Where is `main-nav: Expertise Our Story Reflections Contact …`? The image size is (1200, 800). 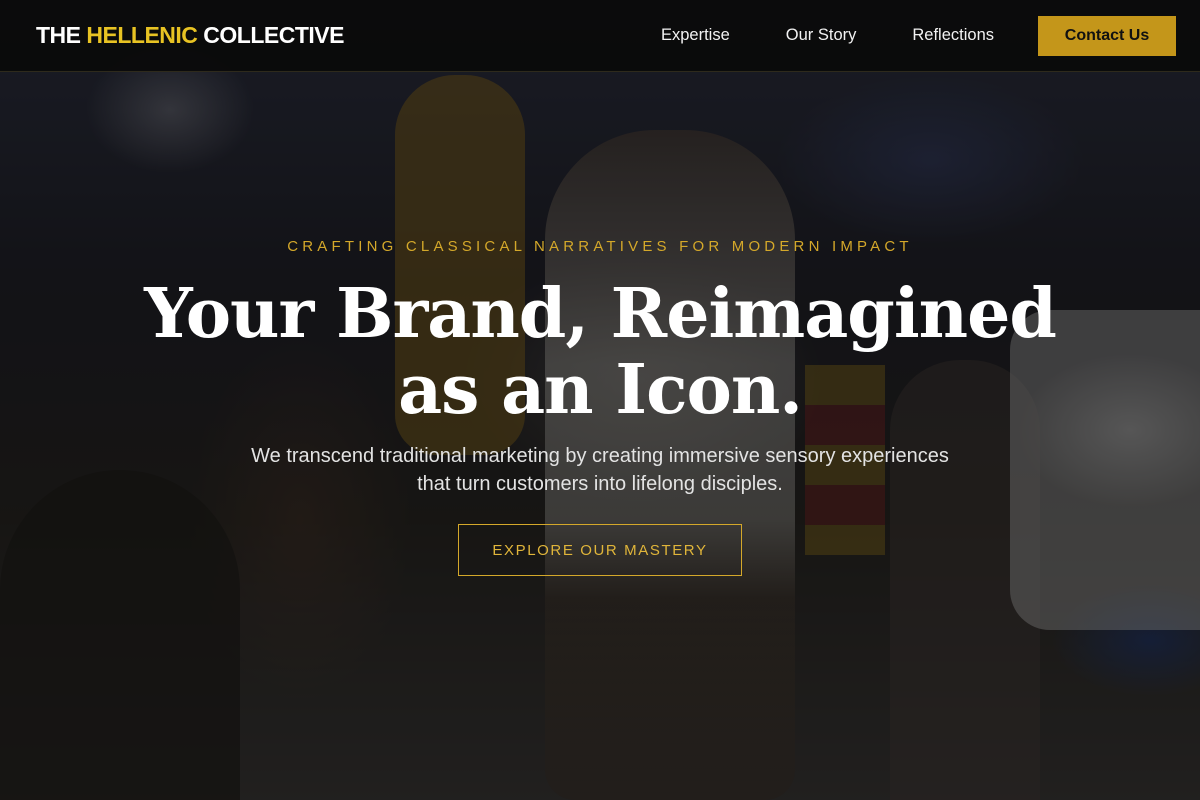 main-nav: Expertise Our Story Reflections Contact … is located at coordinates (918, 35).